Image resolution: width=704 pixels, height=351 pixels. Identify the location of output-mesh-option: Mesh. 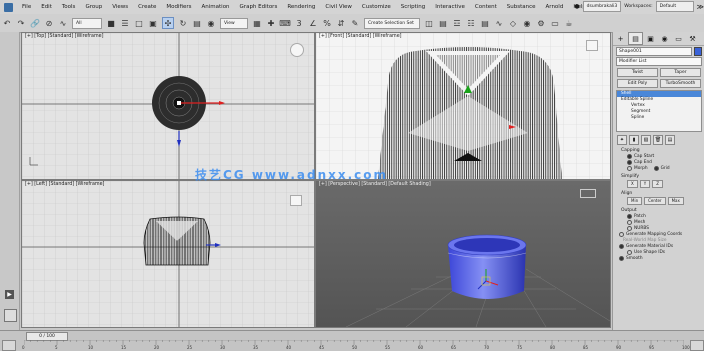
(664, 222).